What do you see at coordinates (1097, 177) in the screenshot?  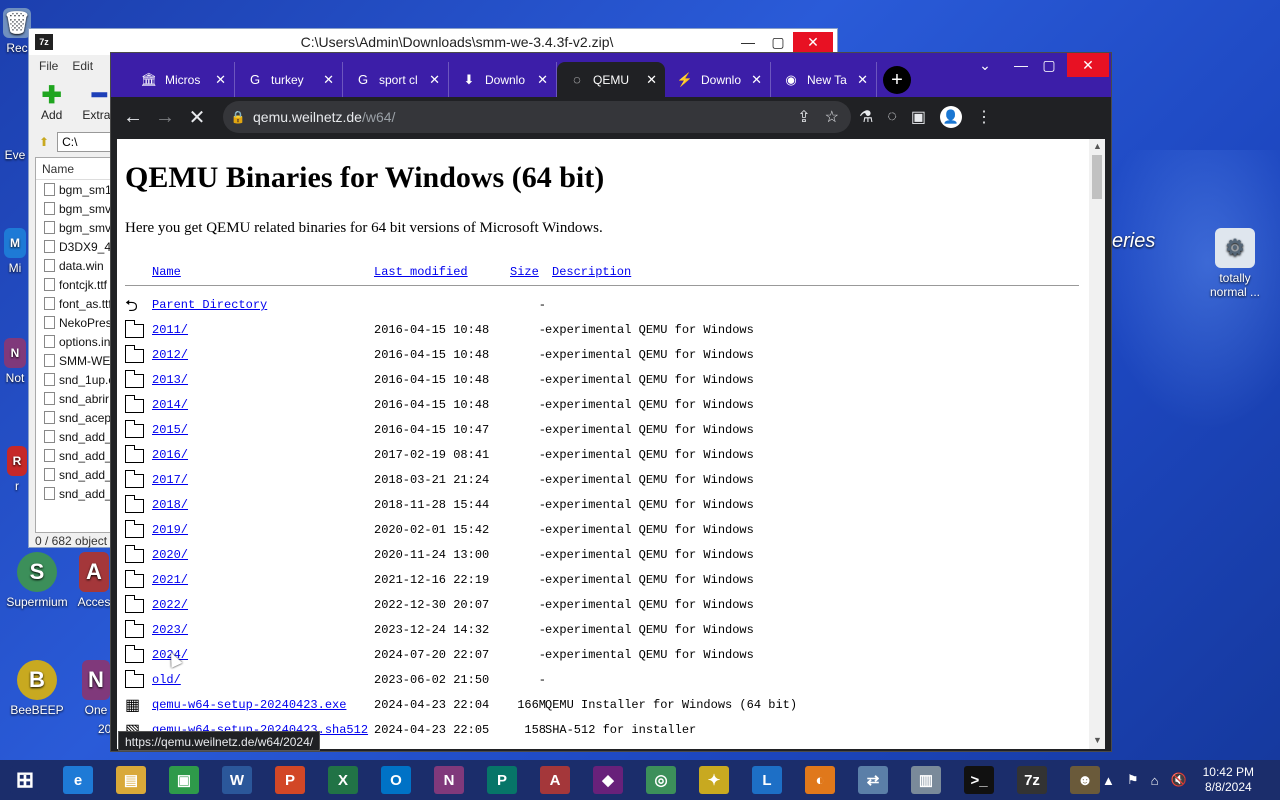 I see `scroll-thumb` at bounding box center [1097, 177].